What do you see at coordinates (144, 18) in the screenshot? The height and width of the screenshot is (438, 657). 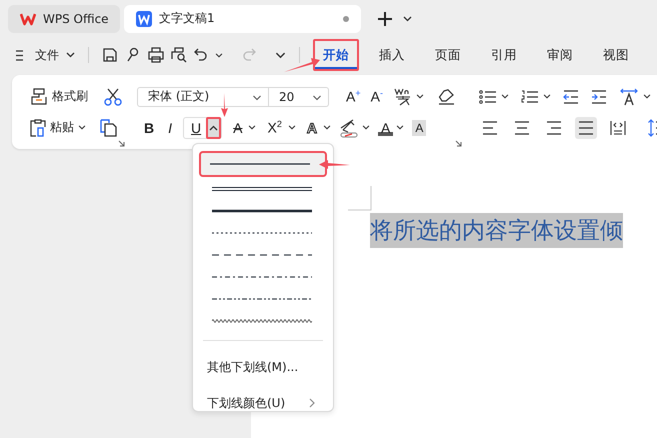 I see `writer-doc-icon` at bounding box center [144, 18].